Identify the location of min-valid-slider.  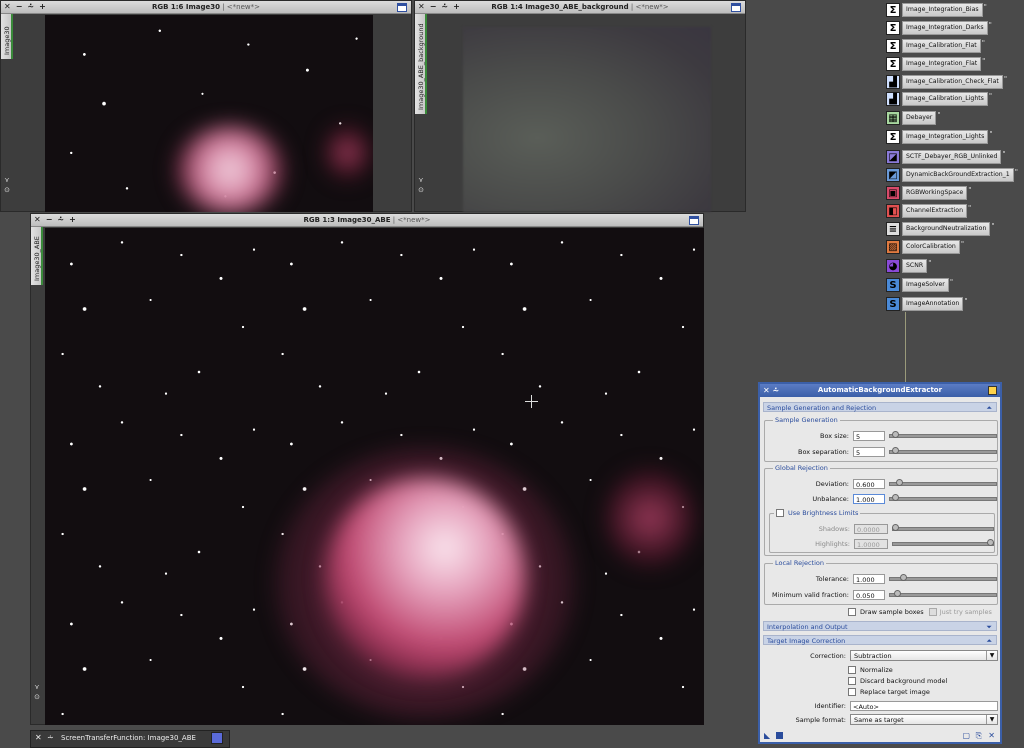
(943, 593).